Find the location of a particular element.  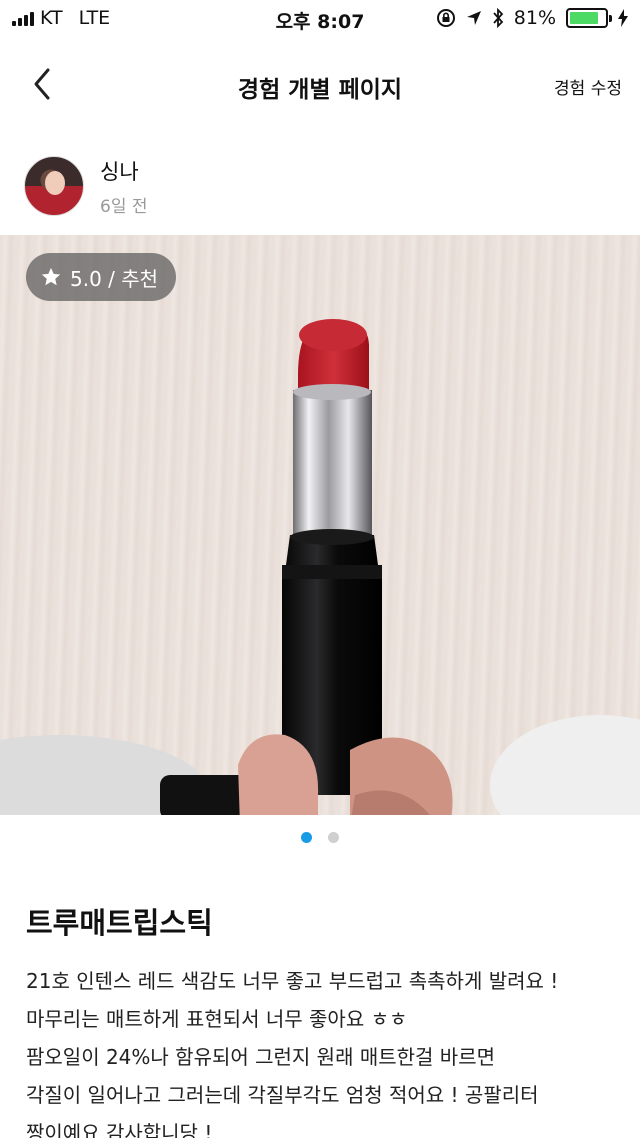

charging-icon is located at coordinates (623, 18).